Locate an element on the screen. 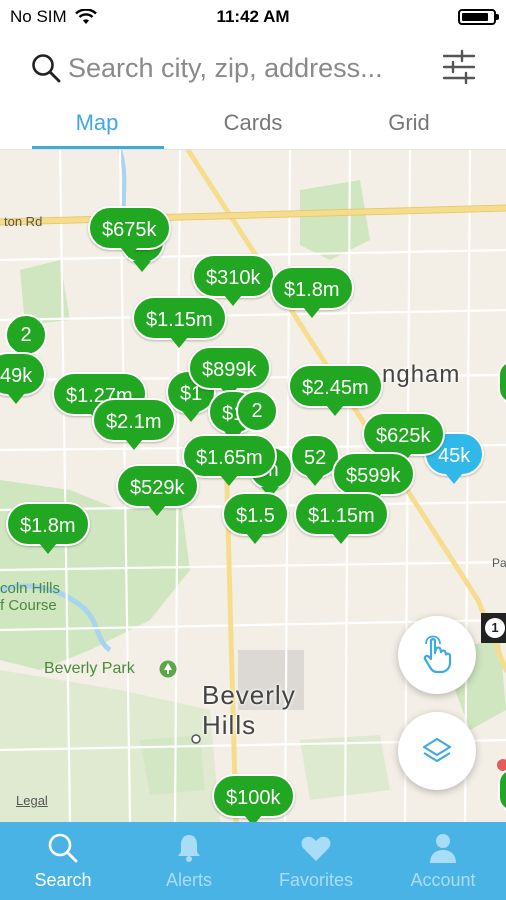  nav-account-label: Account is located at coordinates (443, 880).